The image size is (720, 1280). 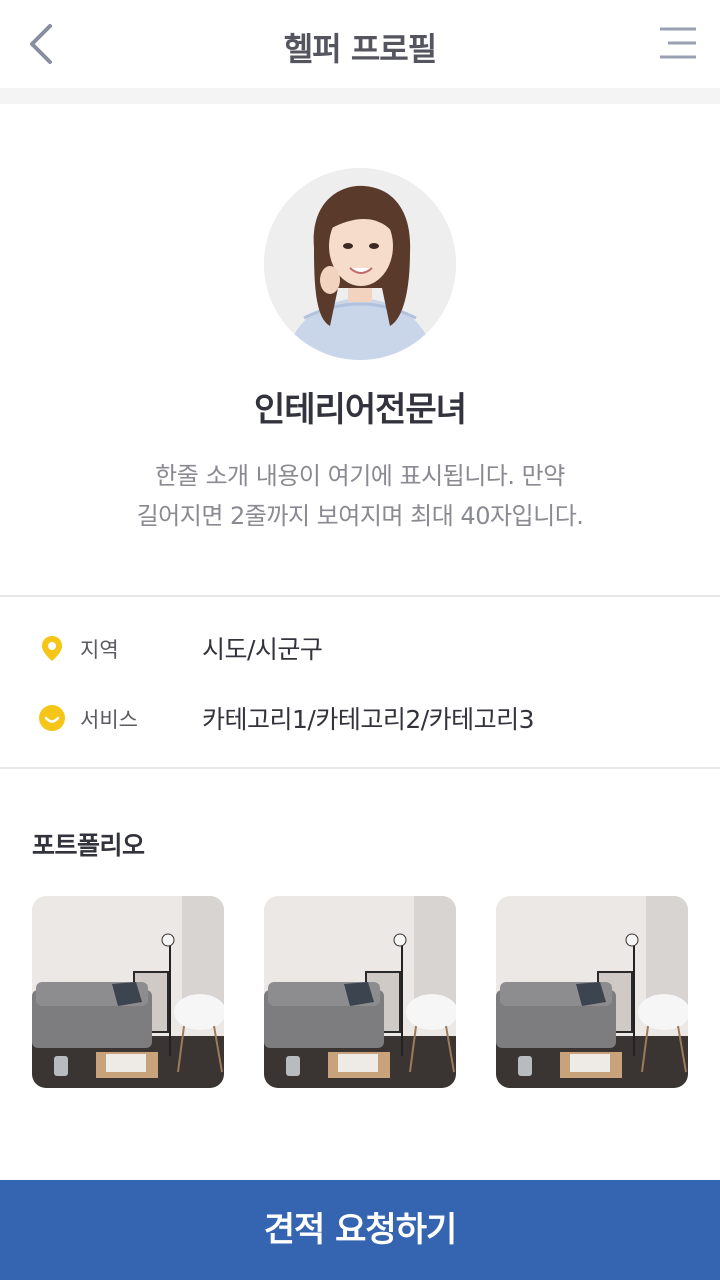 What do you see at coordinates (262, 649) in the screenshot?
I see `region-value: 시도/시군구` at bounding box center [262, 649].